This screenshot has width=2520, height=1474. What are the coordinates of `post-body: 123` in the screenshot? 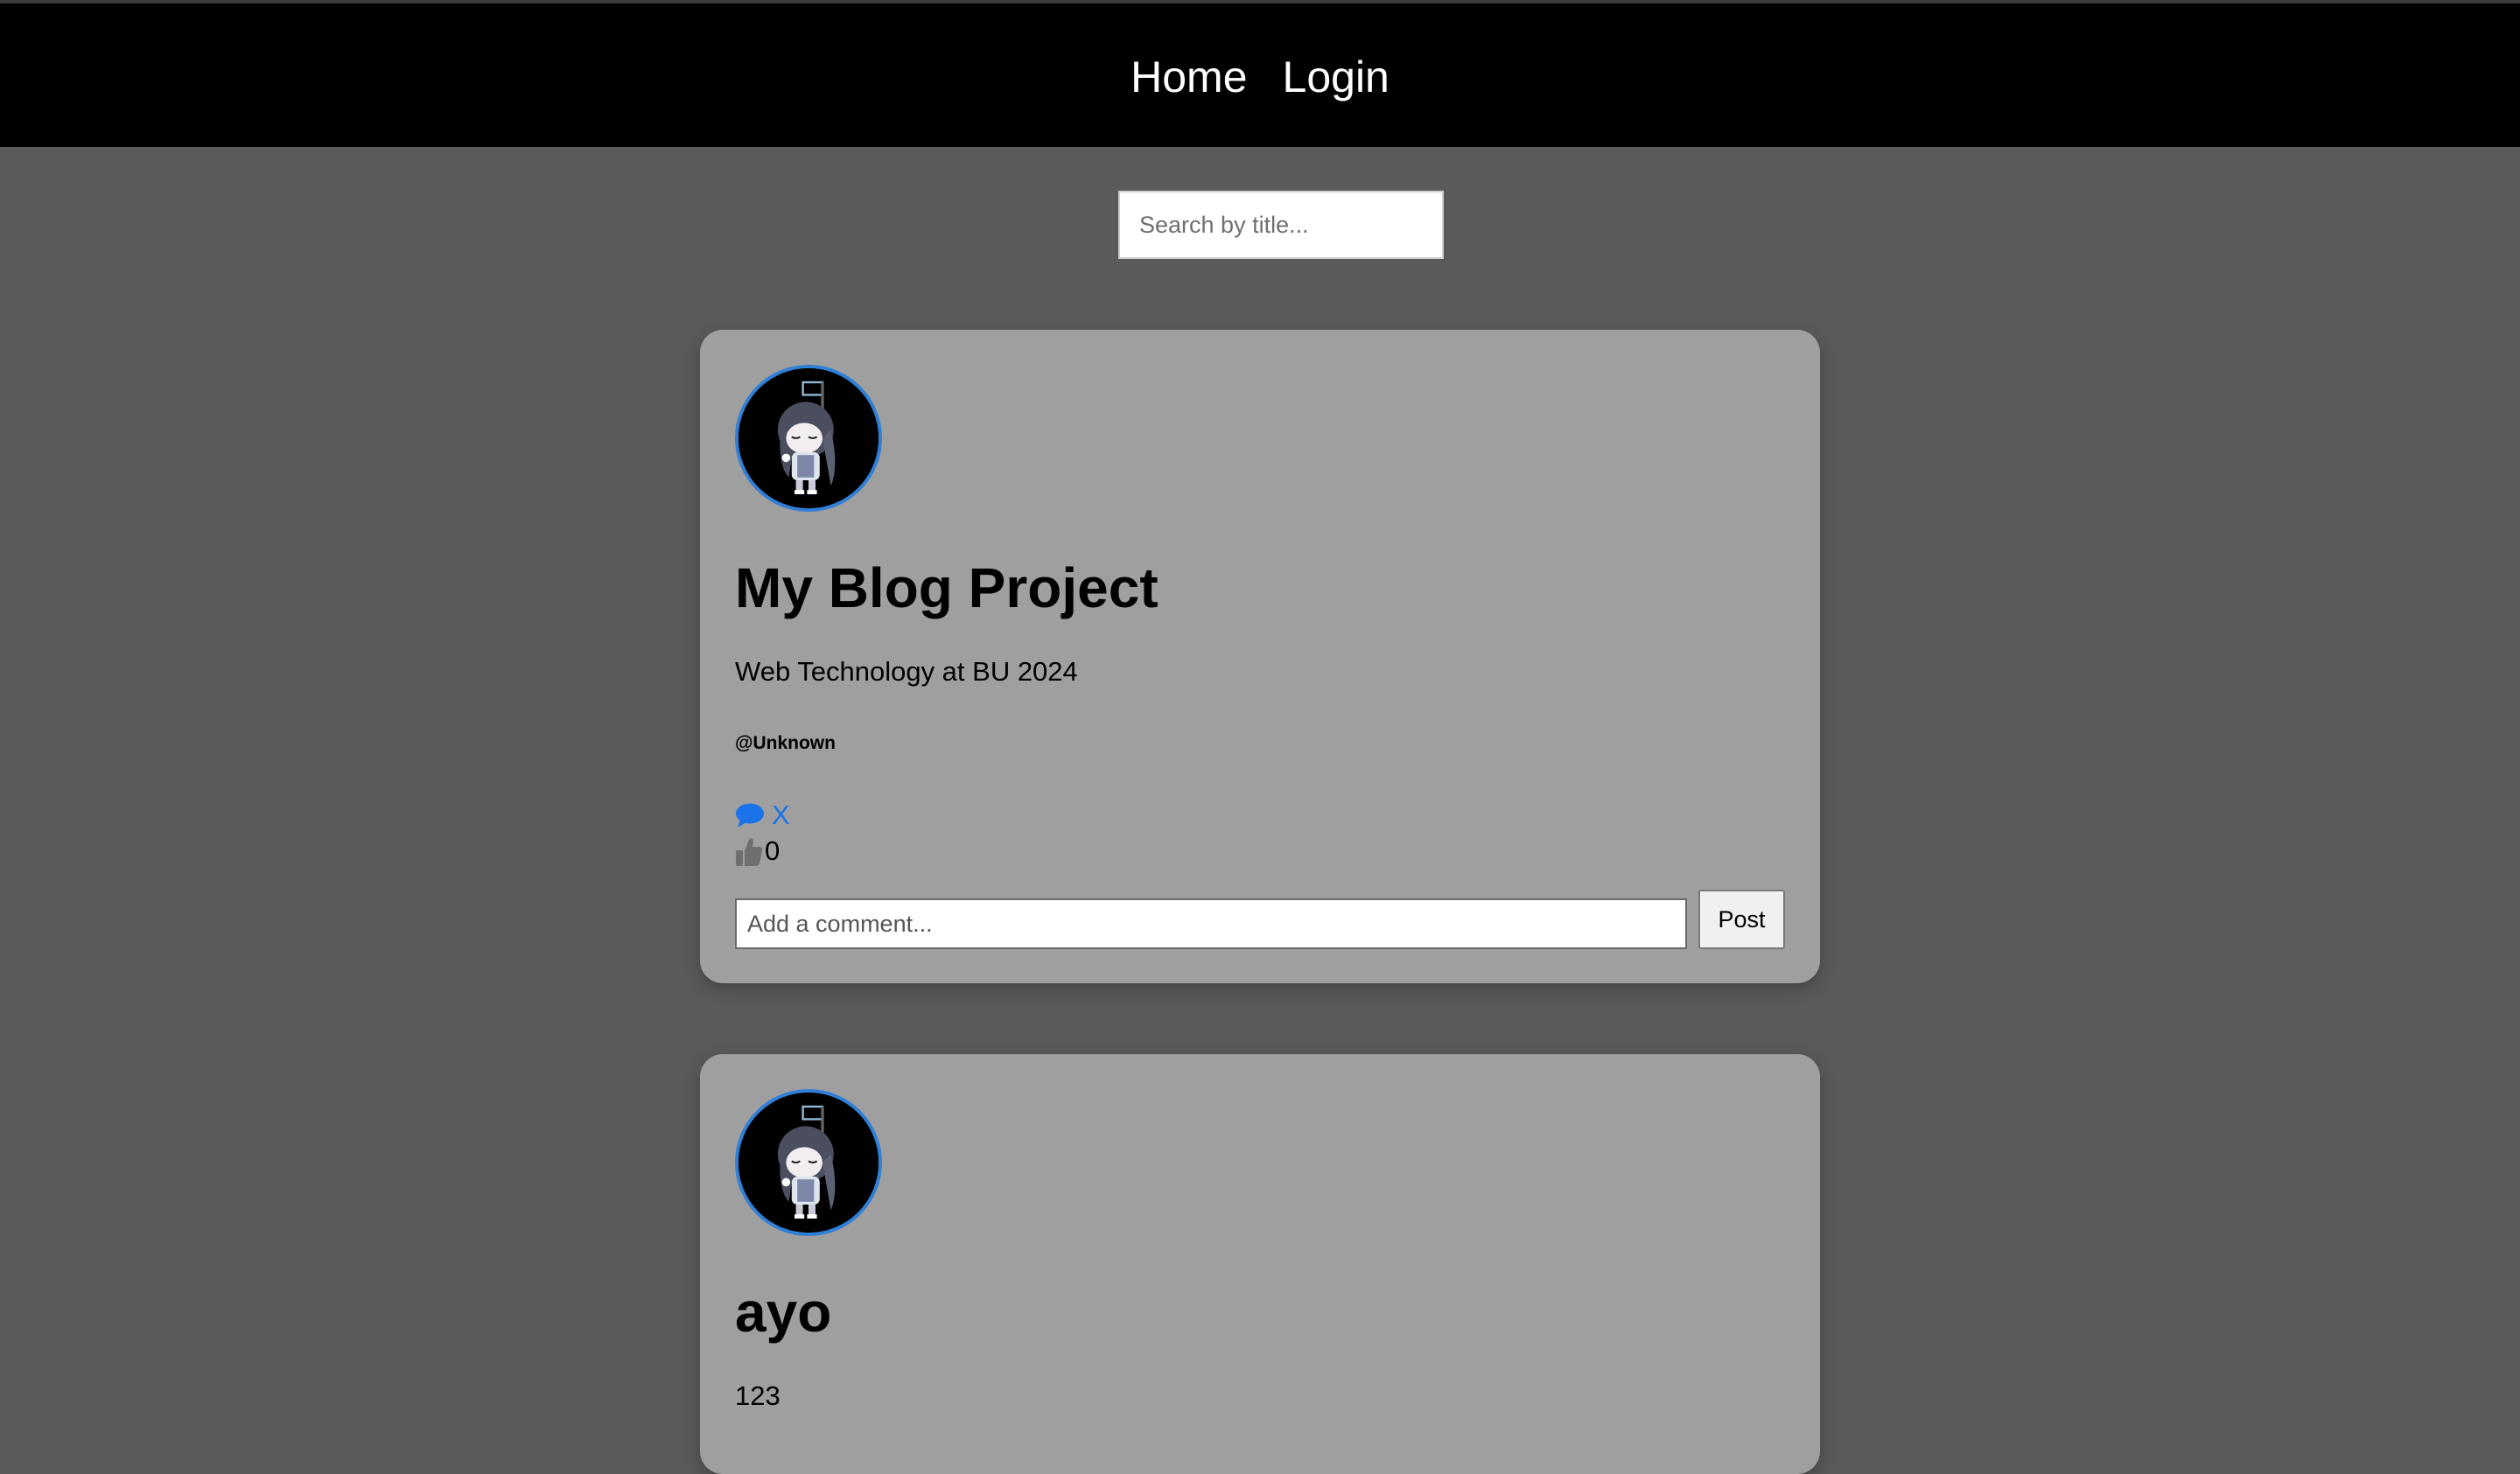 It's located at (757, 1395).